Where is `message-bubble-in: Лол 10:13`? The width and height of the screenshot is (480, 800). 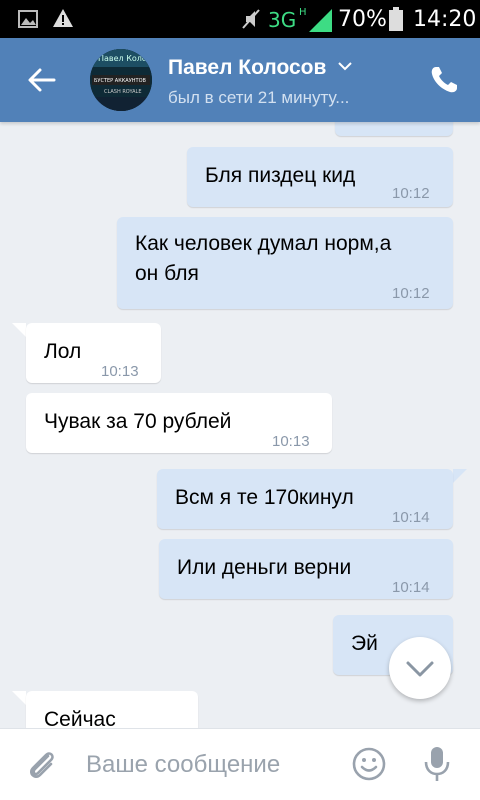
message-bubble-in: Лол 10:13 is located at coordinates (93, 353).